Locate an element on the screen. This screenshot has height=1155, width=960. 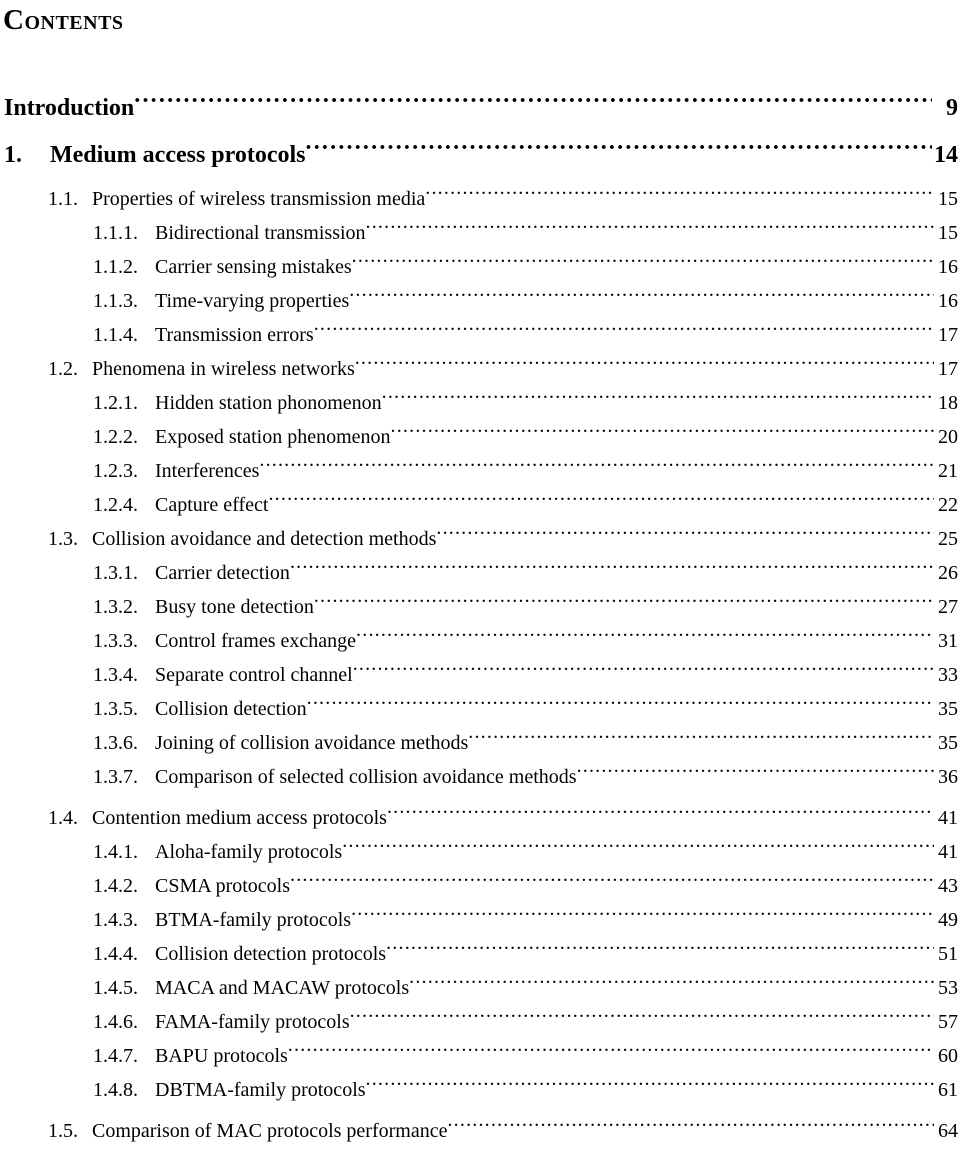
toc-entry-number: 1.1.2. is located at coordinates (115, 267).